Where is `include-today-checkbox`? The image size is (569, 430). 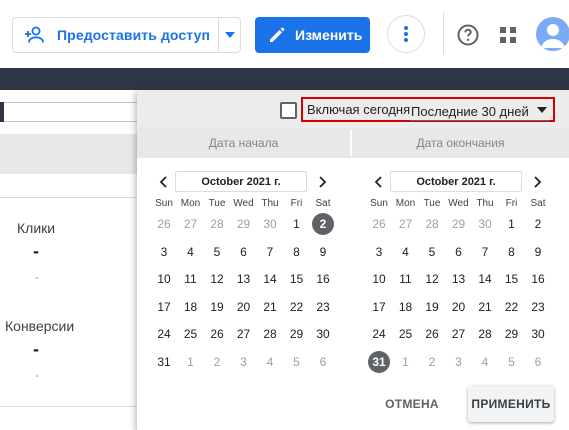
include-today-checkbox is located at coordinates (288, 110).